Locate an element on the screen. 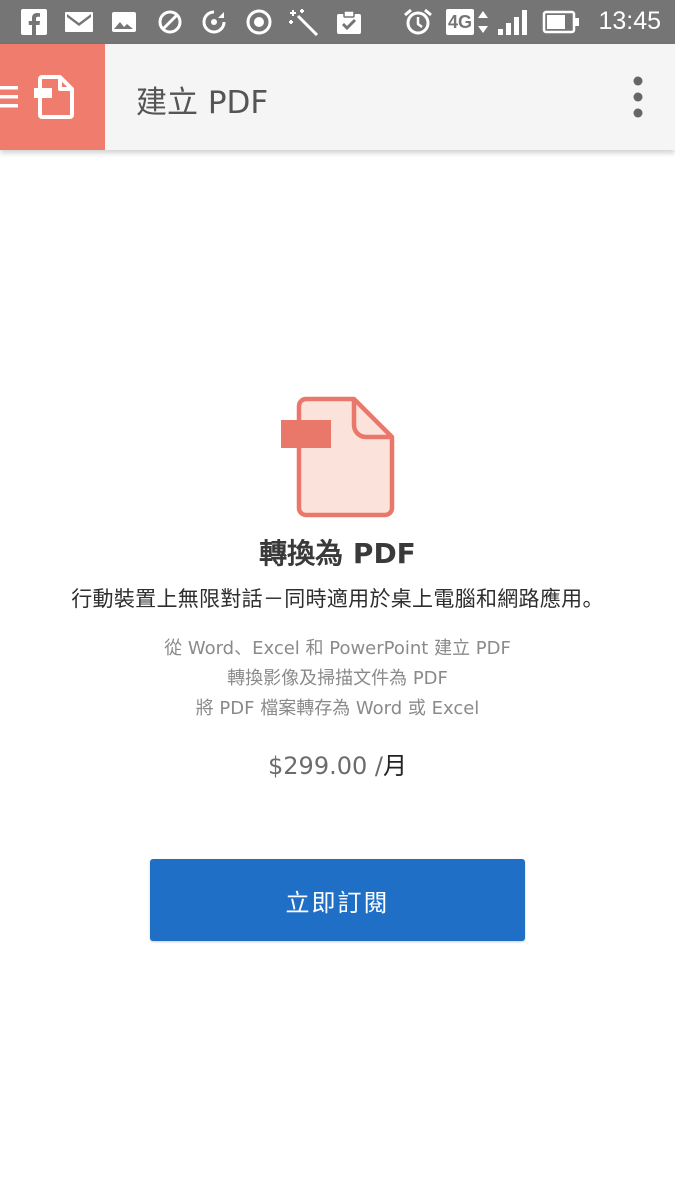 Image resolution: width=675 pixels, height=1200 pixels. menu-icon is located at coordinates (9, 97).